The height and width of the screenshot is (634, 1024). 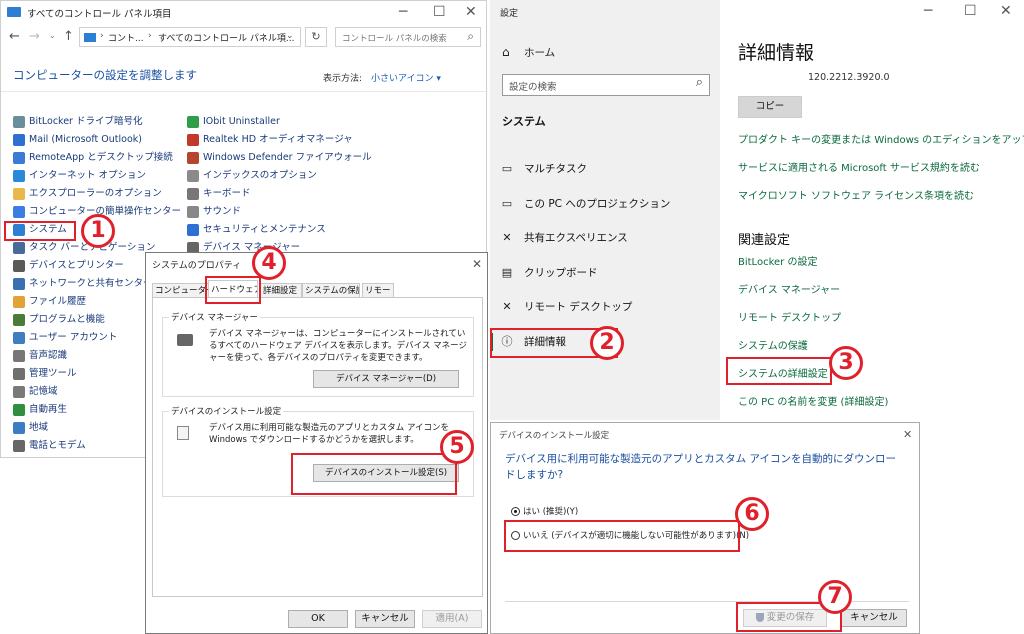 I want to click on tab-4: システムの保護, so click(x=331, y=290).